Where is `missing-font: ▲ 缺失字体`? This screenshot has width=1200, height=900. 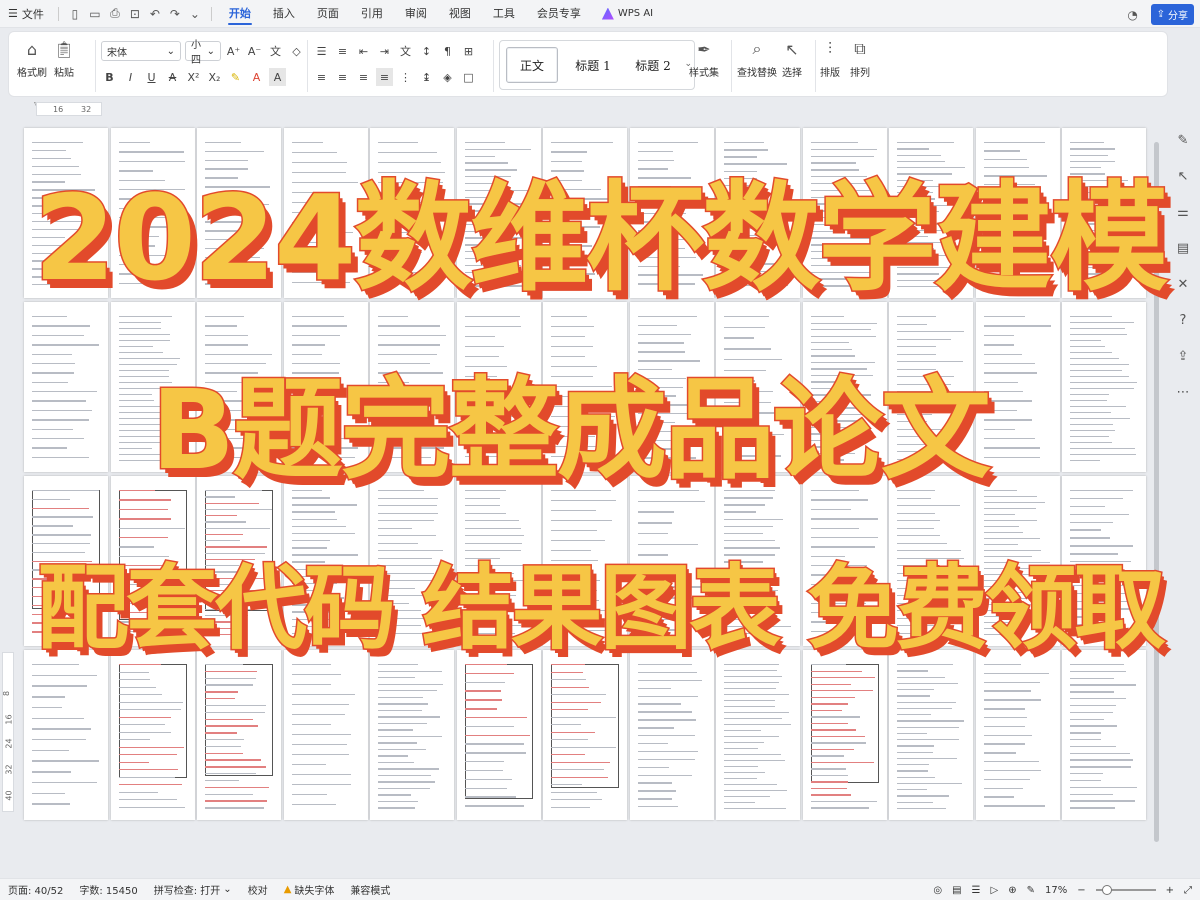 missing-font: ▲ 缺失字体 is located at coordinates (309, 889).